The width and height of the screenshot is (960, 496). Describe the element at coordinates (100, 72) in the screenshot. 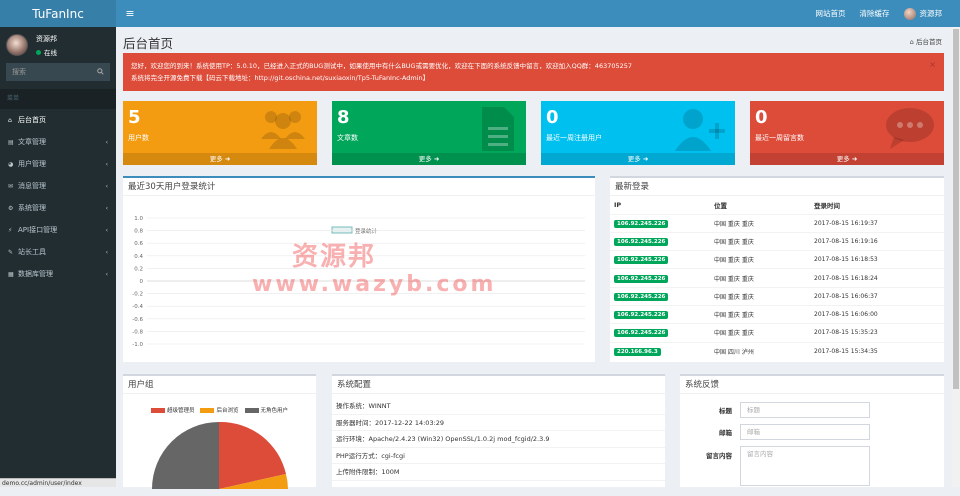

I see `search-icon` at that location.